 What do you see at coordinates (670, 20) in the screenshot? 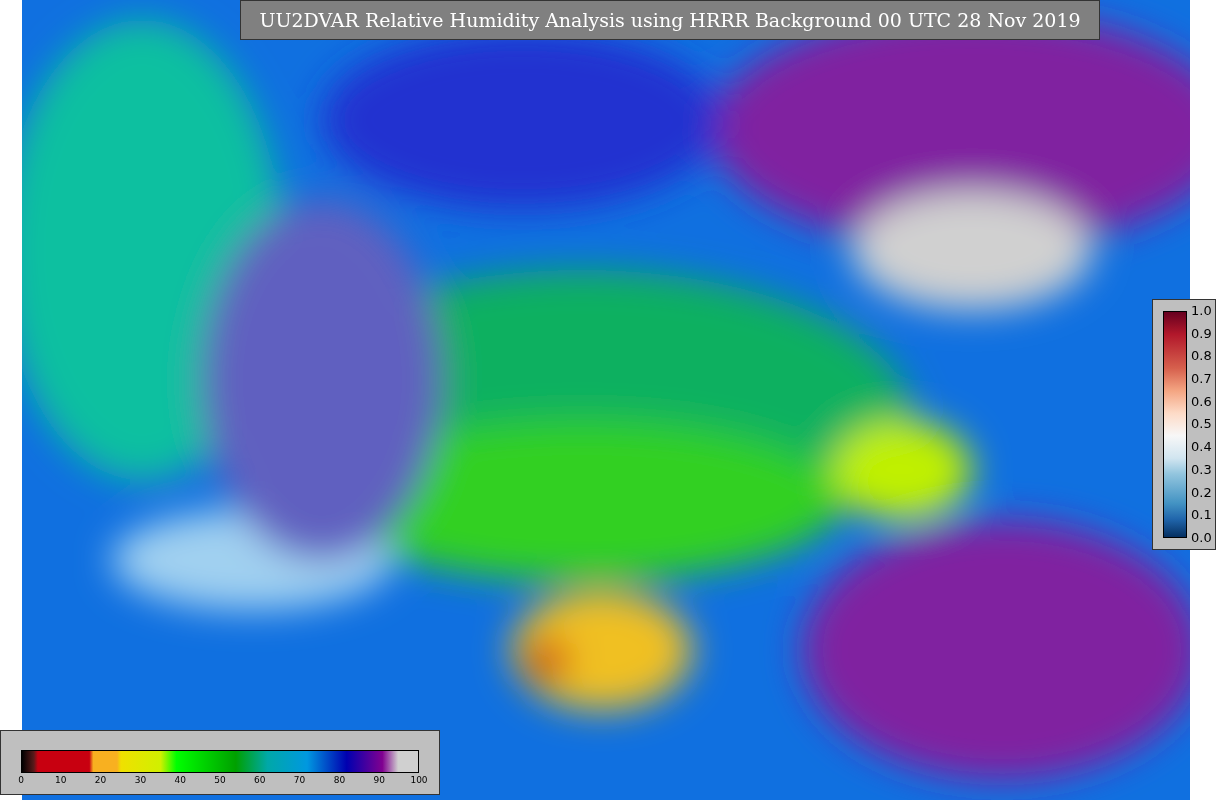
I see `map-title: UU2DVAR Relative Humidity Analysis using HRRR Background 00 UTC 28 Nov 2019` at bounding box center [670, 20].